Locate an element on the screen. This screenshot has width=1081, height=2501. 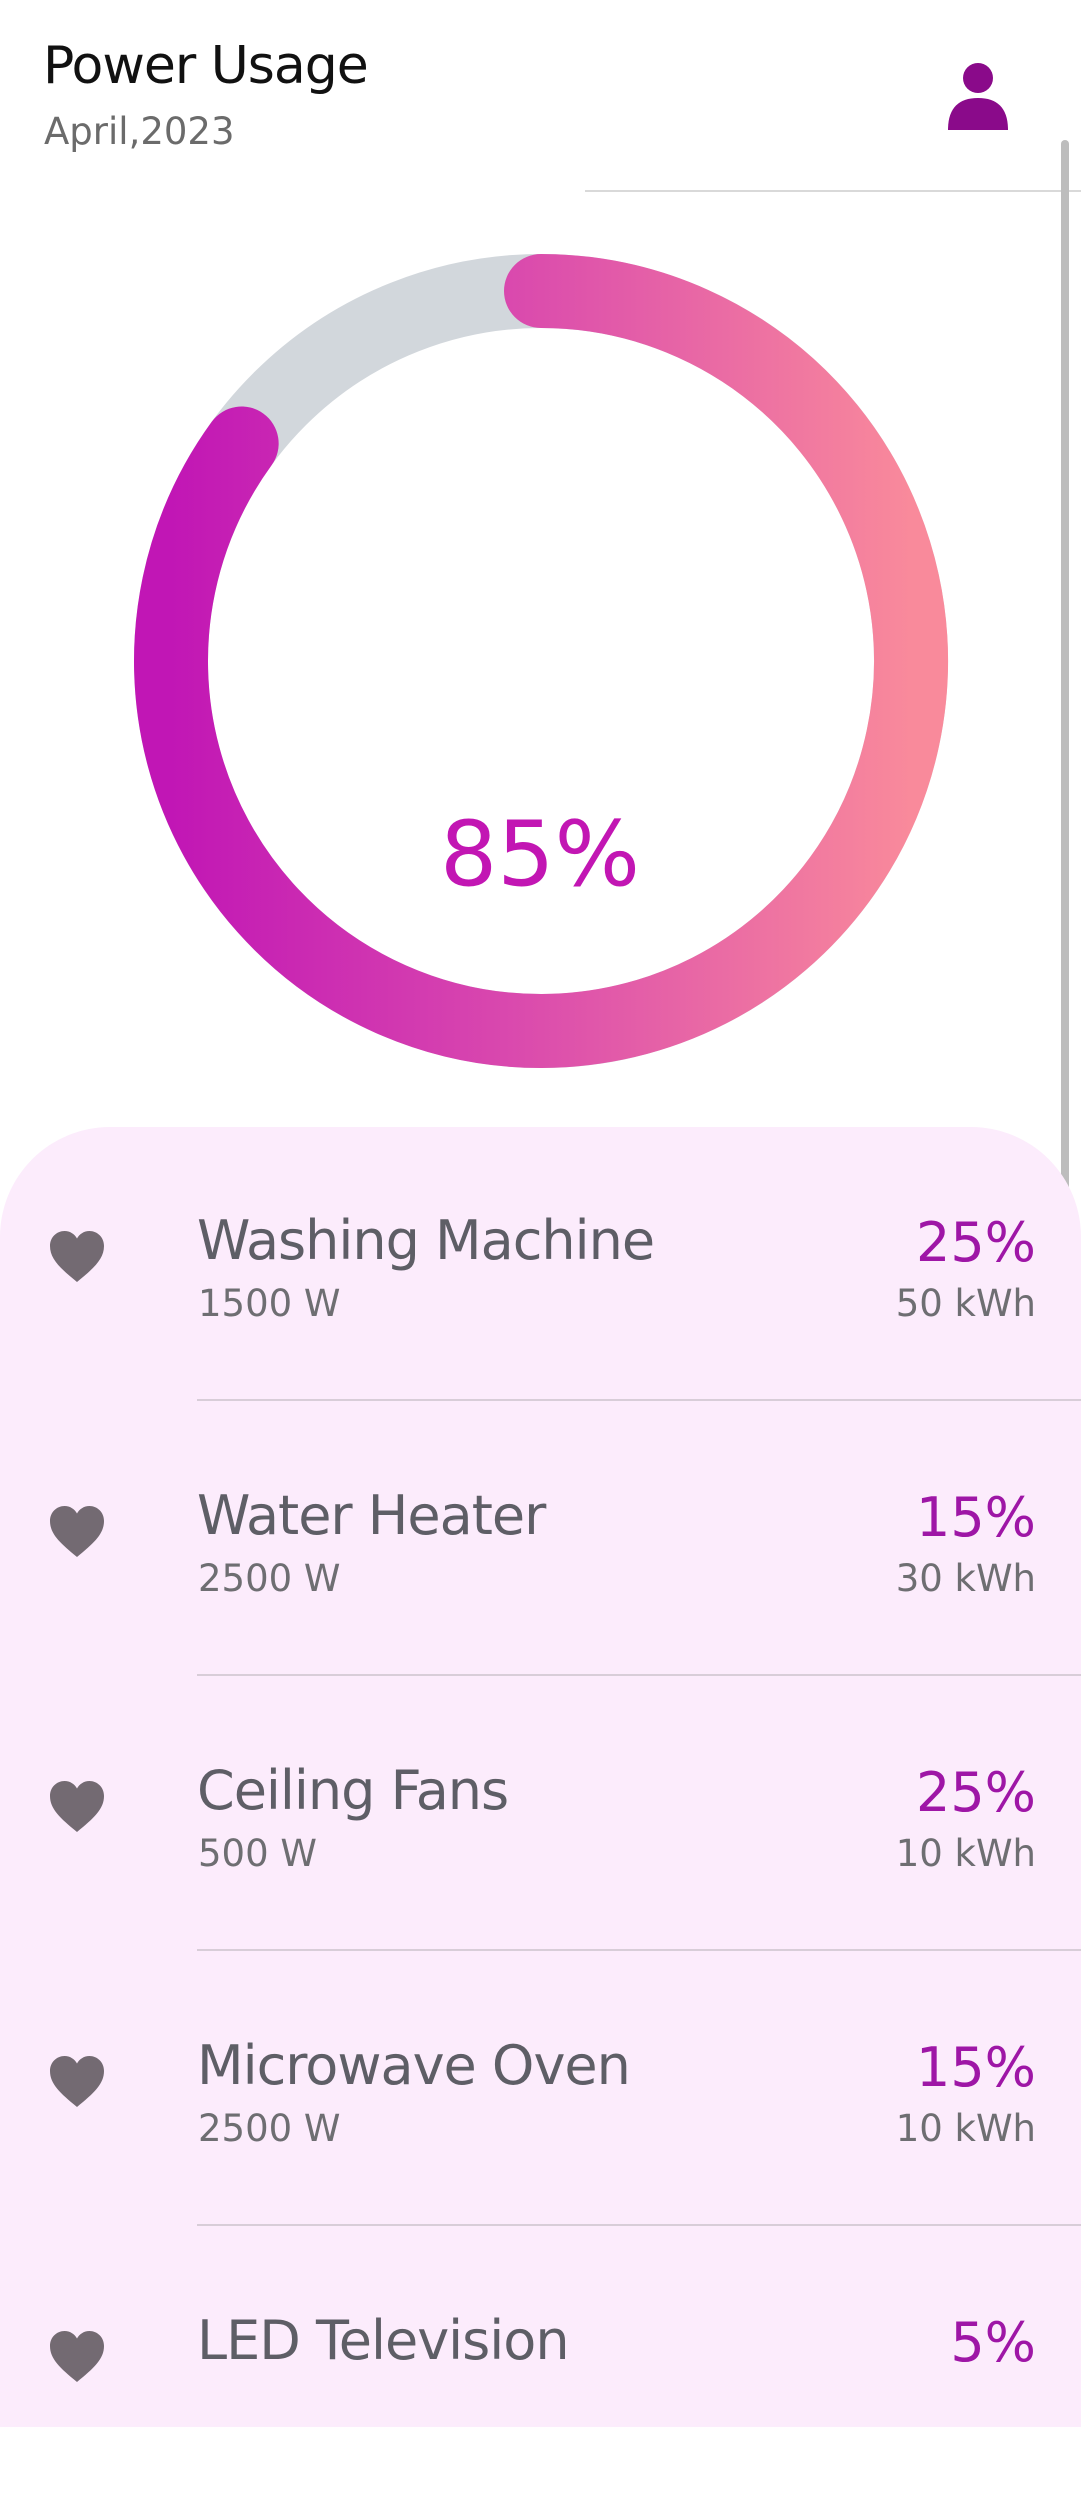
profile-button is located at coordinates (978, 96).